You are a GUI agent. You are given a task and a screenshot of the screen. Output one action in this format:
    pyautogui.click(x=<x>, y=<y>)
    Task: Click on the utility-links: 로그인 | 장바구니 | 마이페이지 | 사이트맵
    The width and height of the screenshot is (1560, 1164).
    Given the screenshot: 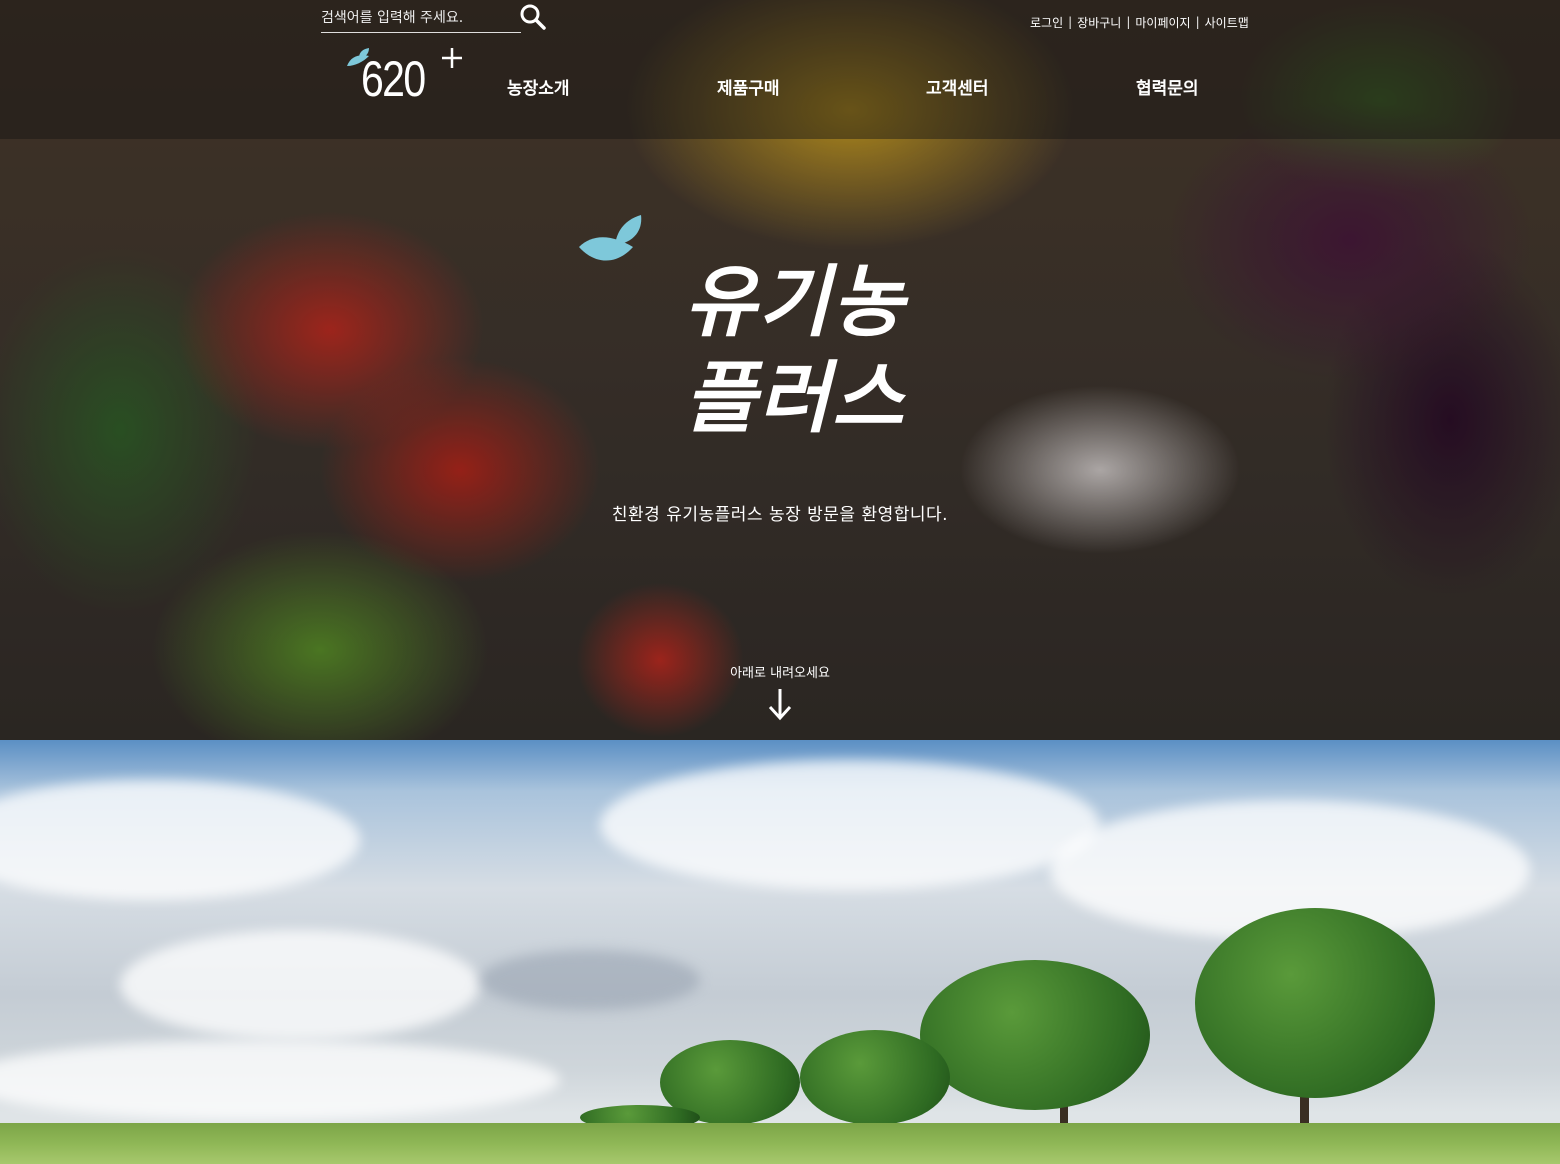 What is the action you would take?
    pyautogui.click(x=1139, y=22)
    